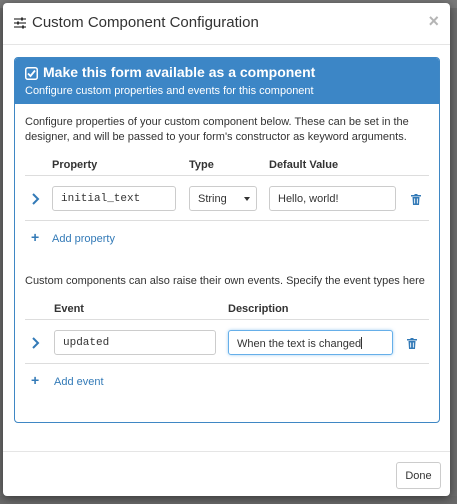 The height and width of the screenshot is (504, 457). What do you see at coordinates (20, 23) in the screenshot?
I see `sliders-icon` at bounding box center [20, 23].